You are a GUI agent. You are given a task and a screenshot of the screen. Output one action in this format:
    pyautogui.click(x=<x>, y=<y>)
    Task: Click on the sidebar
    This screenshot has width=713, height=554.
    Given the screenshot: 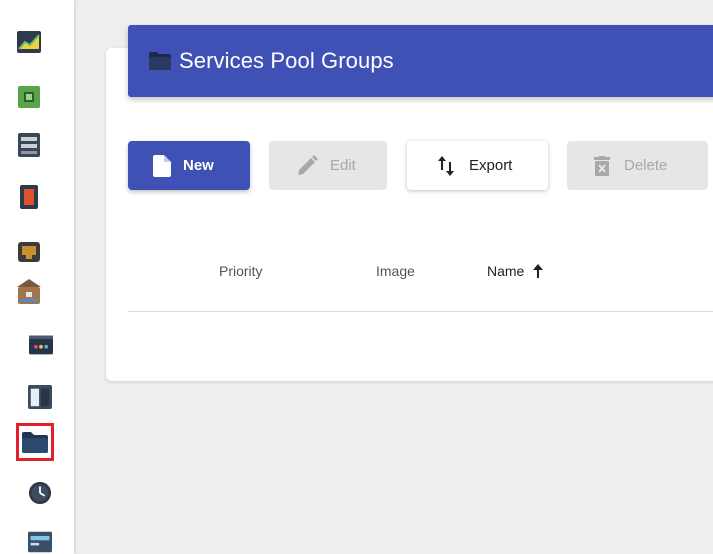 What is the action you would take?
    pyautogui.click(x=37, y=277)
    